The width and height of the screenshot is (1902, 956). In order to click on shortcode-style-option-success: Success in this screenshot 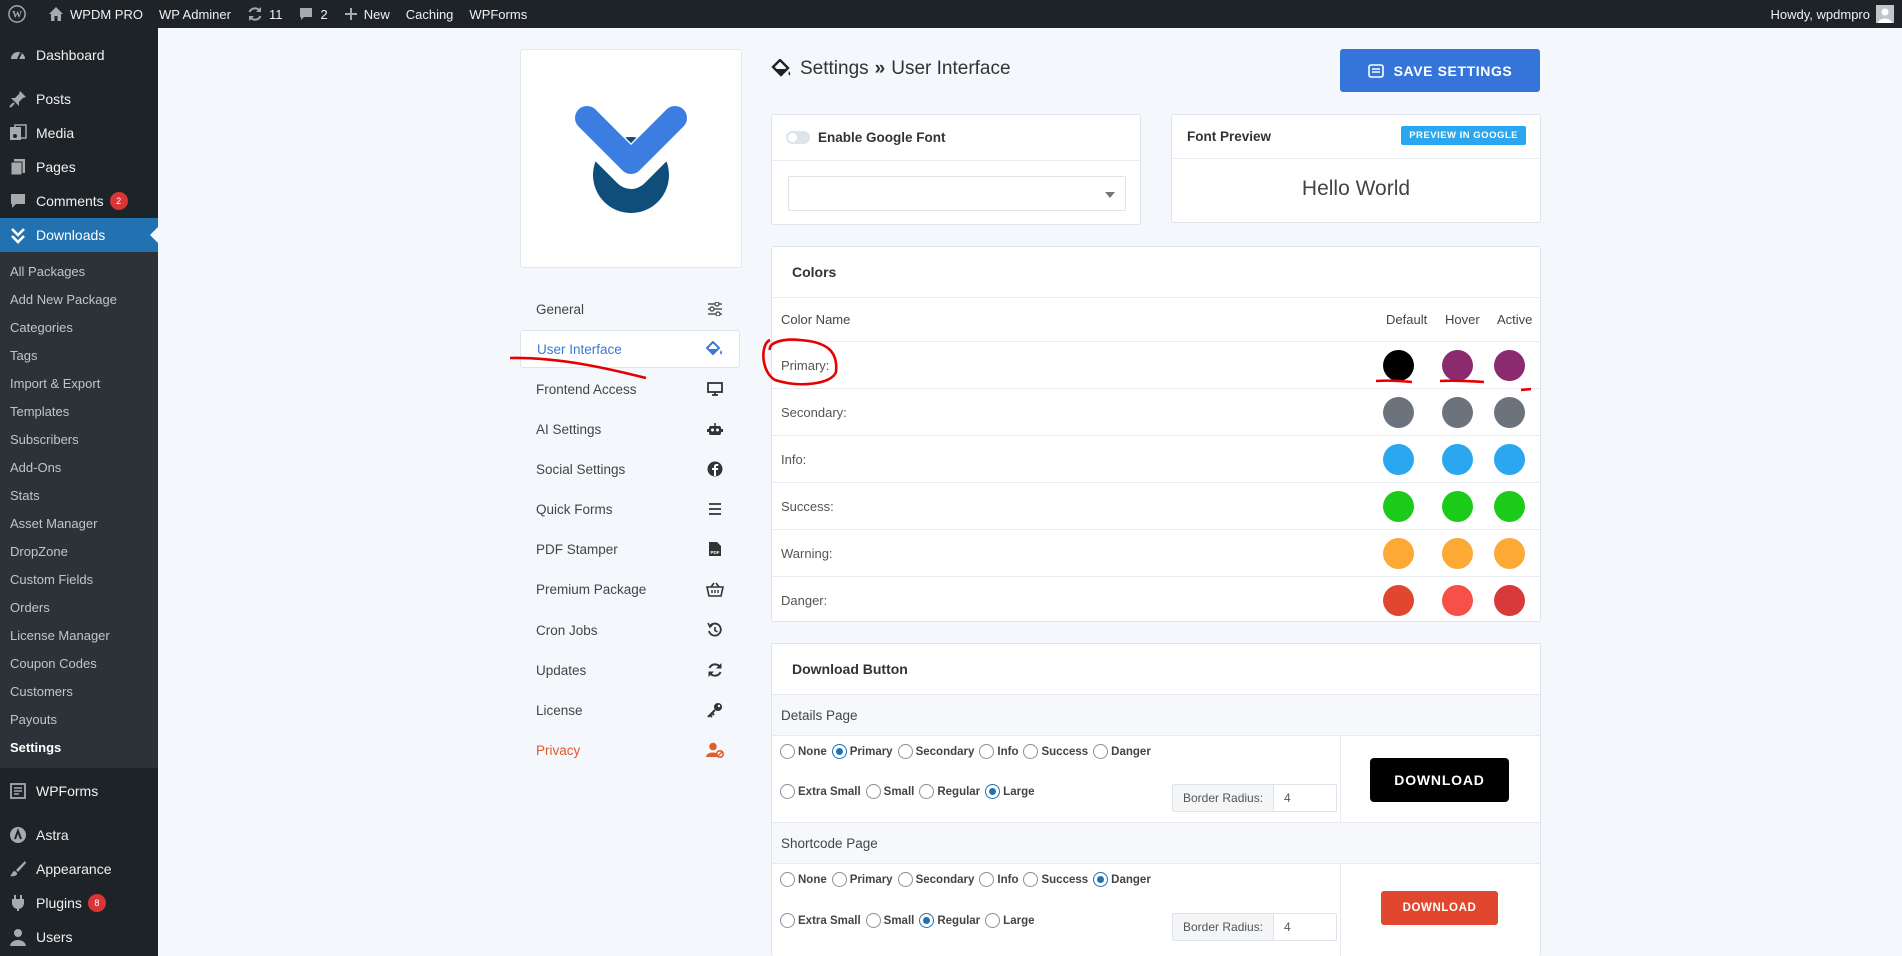, I will do `click(1058, 879)`.